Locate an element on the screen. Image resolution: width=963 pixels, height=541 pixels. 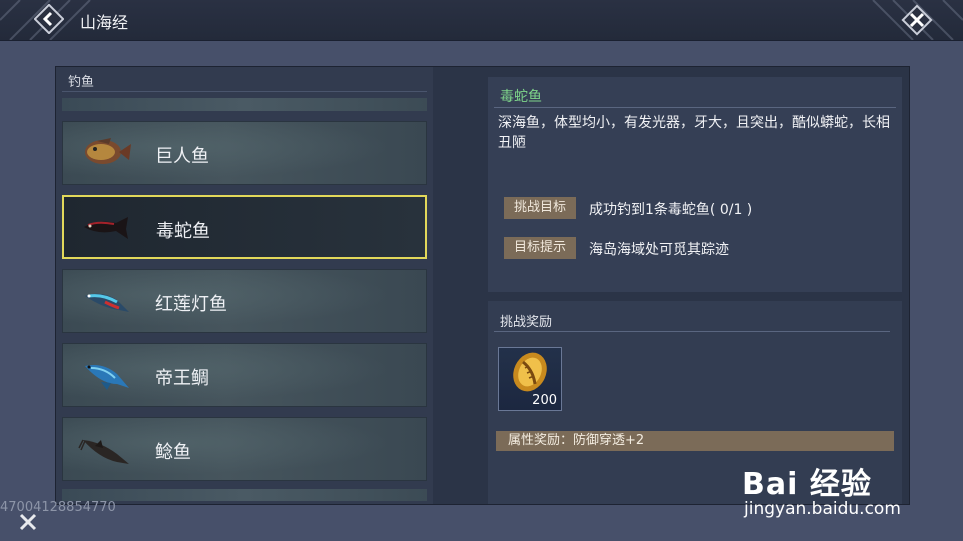
challenge-label: 挑战目标 is located at coordinates (540, 208).